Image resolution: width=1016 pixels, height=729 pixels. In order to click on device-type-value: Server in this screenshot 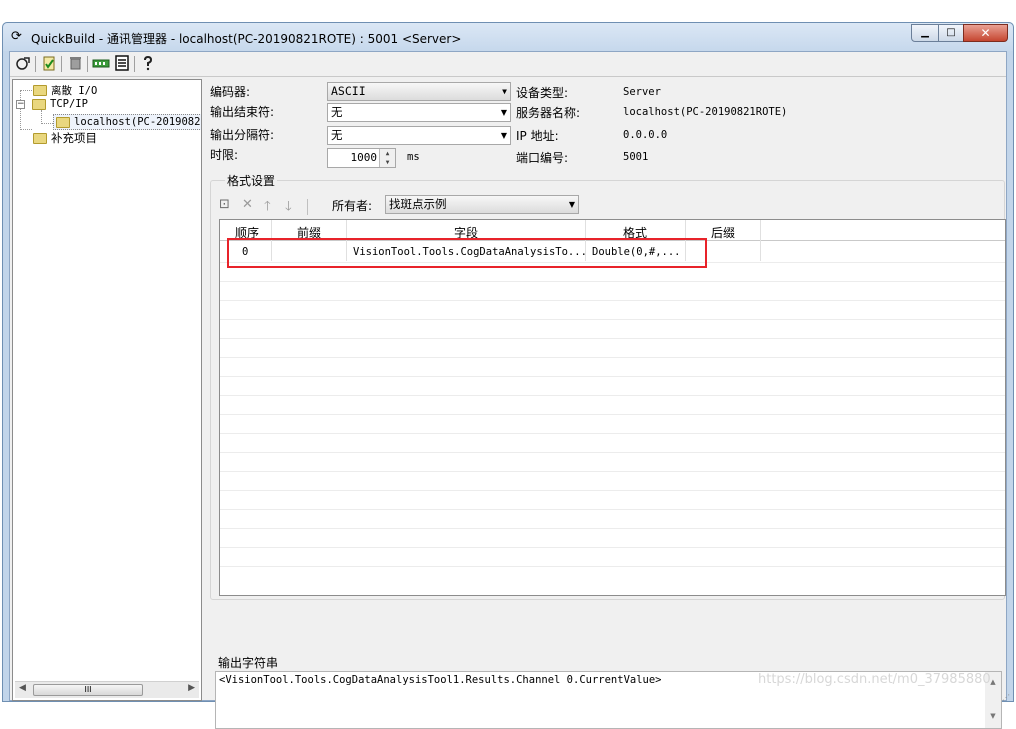, I will do `click(642, 92)`.